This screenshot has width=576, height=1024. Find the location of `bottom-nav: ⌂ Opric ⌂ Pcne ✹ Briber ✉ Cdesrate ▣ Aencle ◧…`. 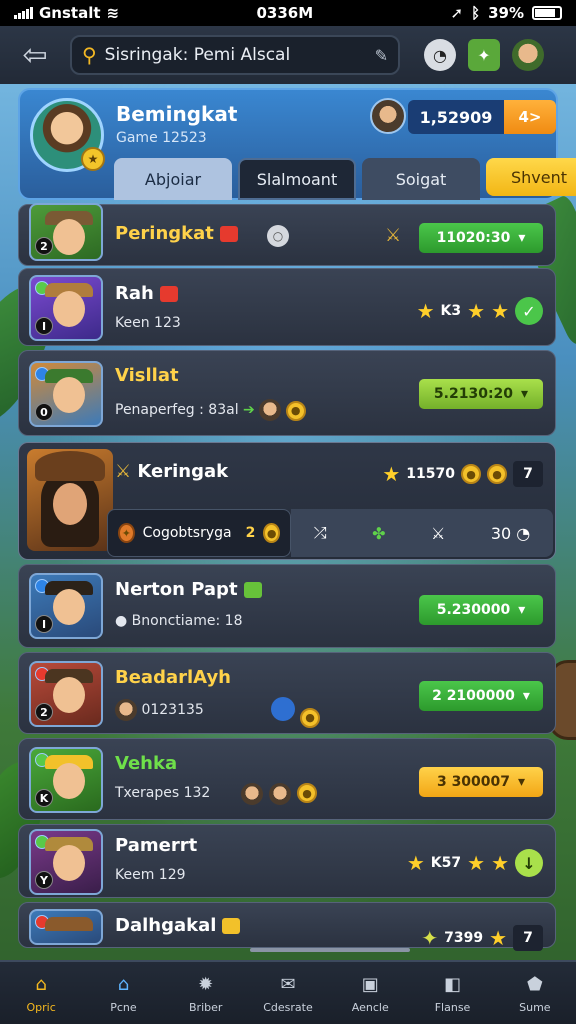

bottom-nav: ⌂ Opric ⌂ Pcne ✹ Briber ✉ Cdesrate ▣ Aencle ◧… is located at coordinates (288, 992).